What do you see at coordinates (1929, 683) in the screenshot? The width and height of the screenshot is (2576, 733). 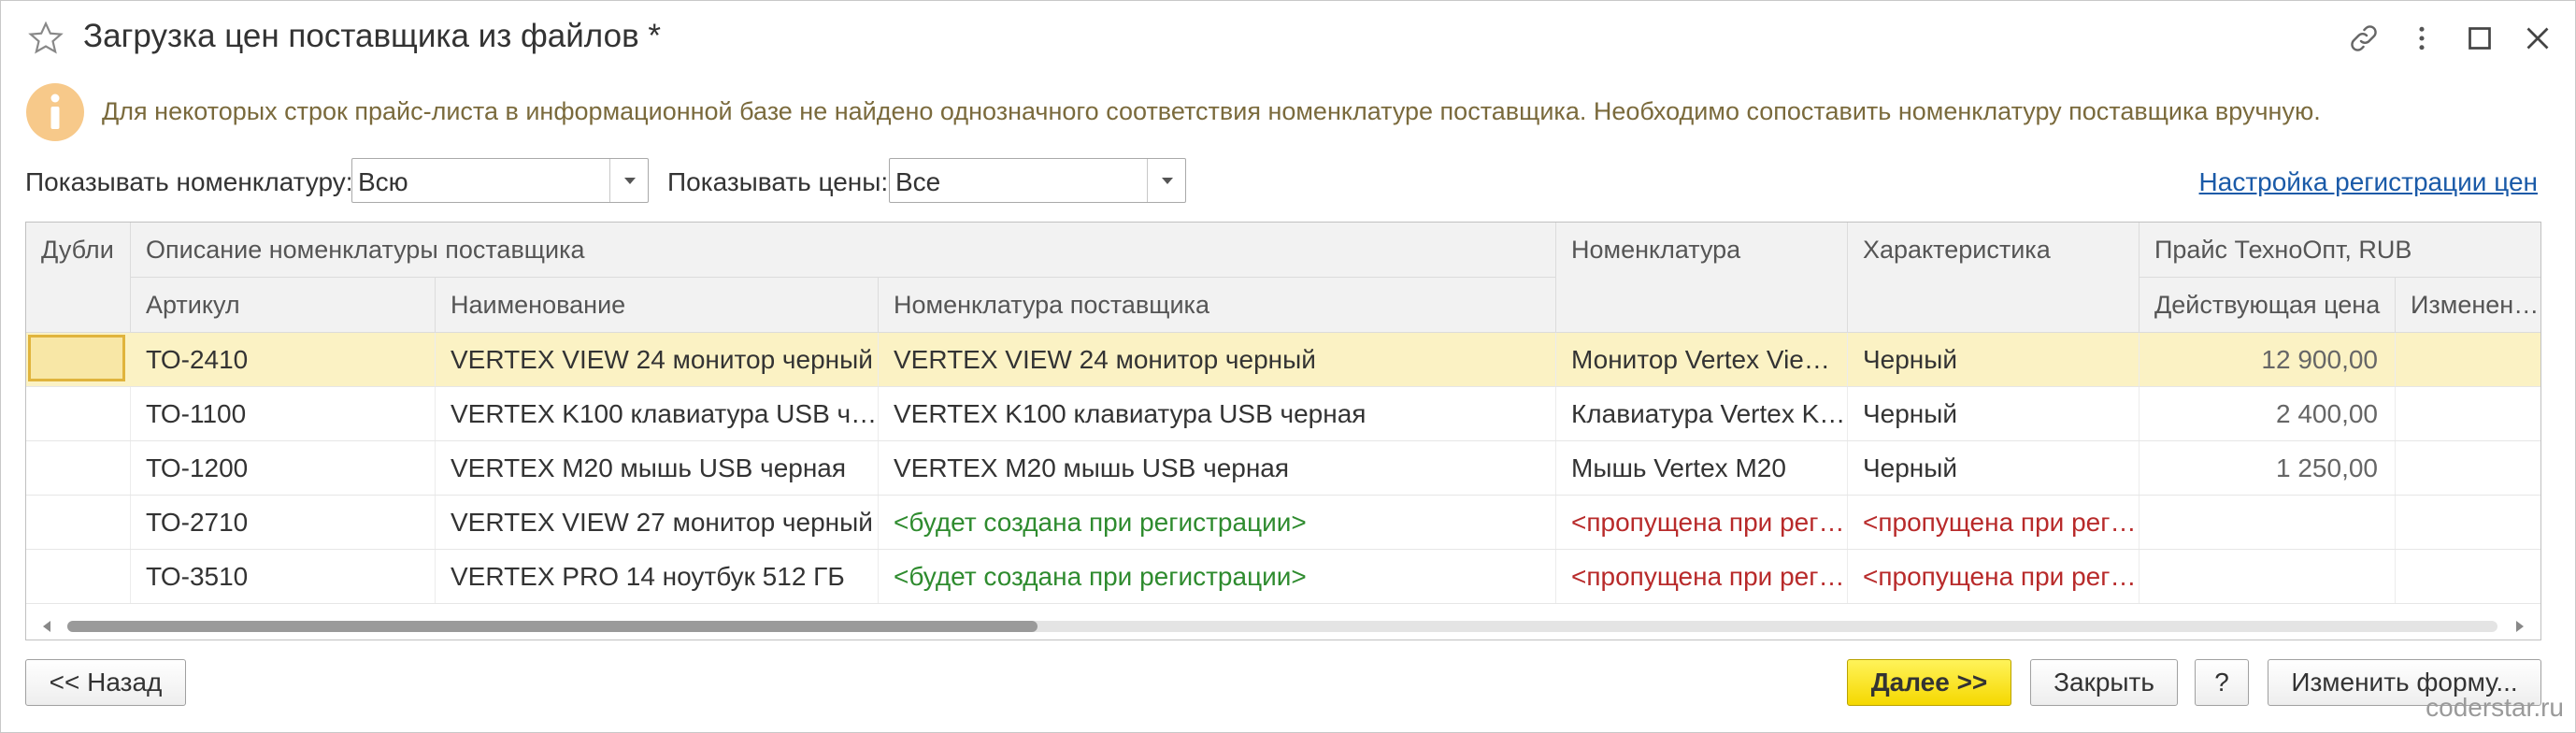 I see `next-button: Далее >>` at bounding box center [1929, 683].